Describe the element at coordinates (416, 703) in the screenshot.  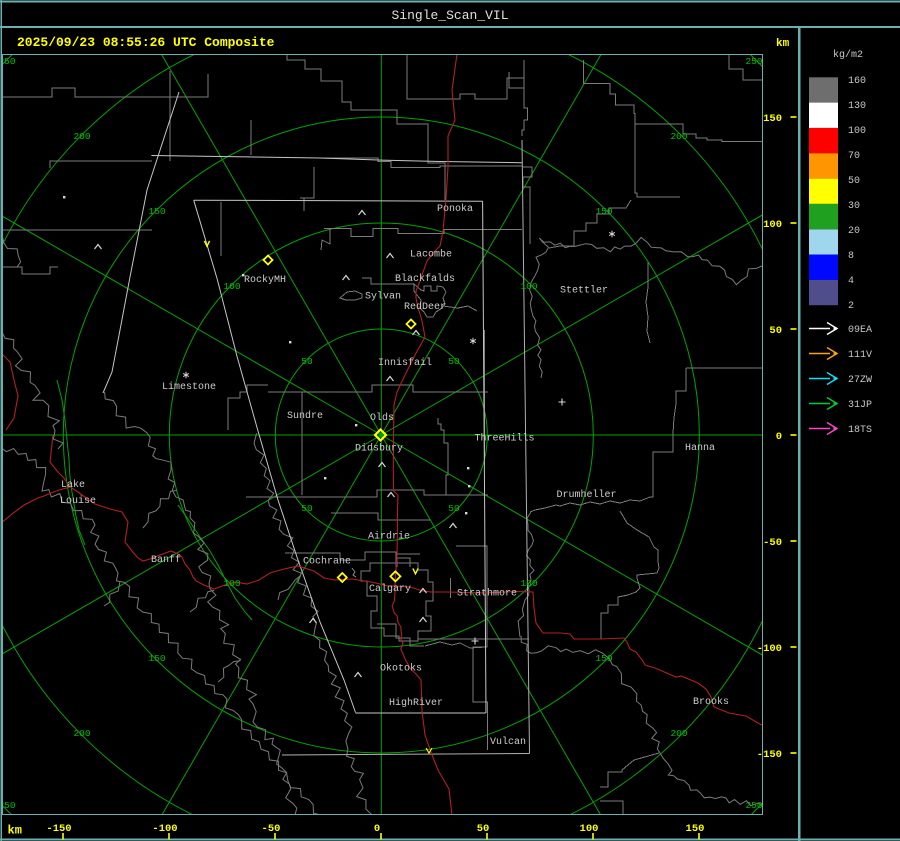
I see `svg-text: HighRiver` at that location.